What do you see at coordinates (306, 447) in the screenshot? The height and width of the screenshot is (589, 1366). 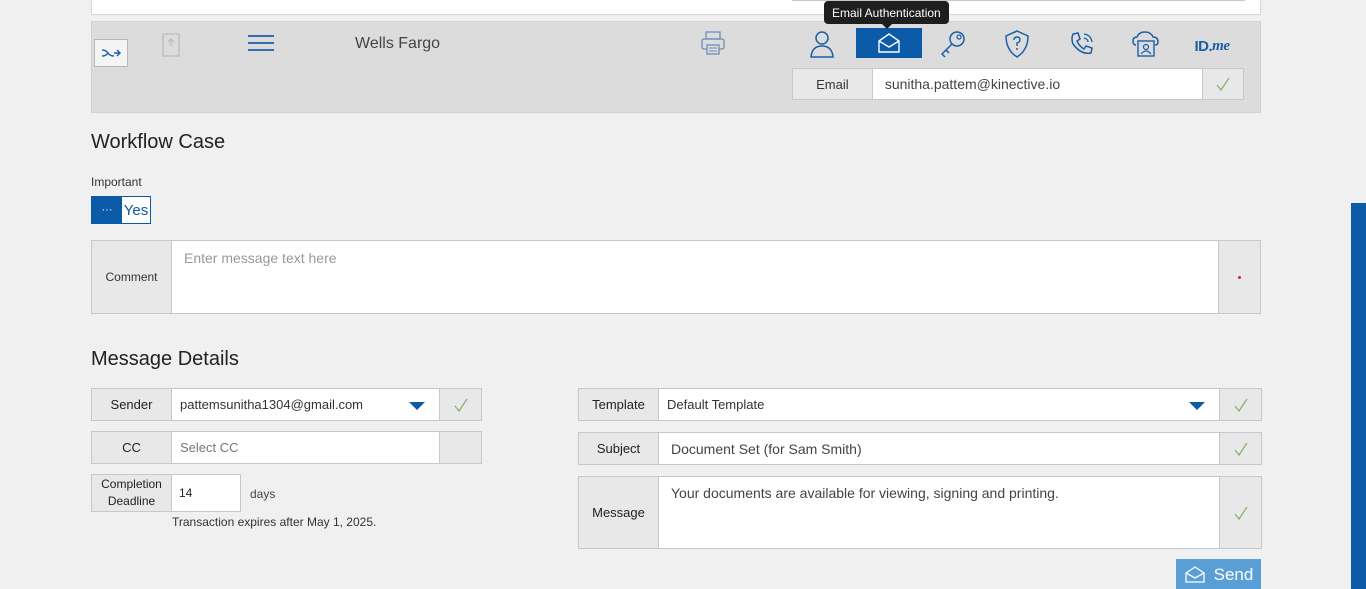 I see `cc-select: Select CC` at bounding box center [306, 447].